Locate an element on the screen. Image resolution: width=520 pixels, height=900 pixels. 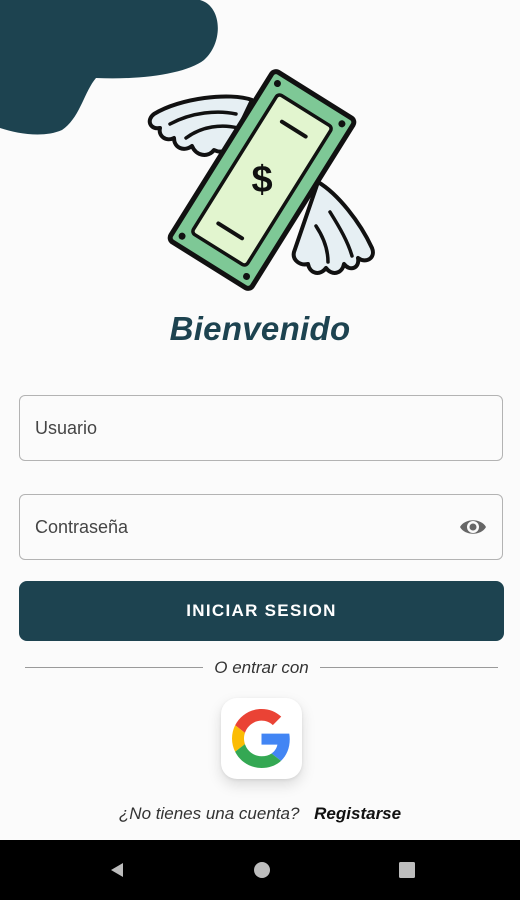
recents-square-icon is located at coordinates (407, 870).